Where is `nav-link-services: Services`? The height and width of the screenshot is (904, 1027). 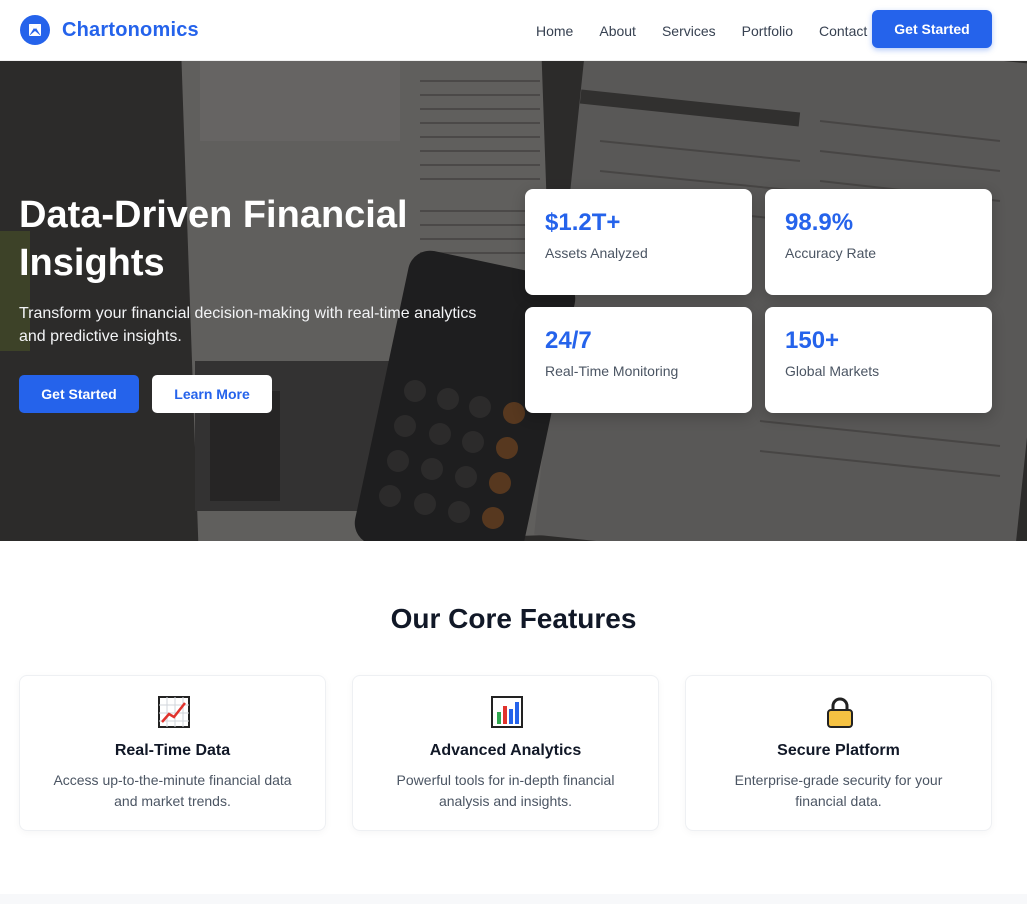 nav-link-services: Services is located at coordinates (689, 31).